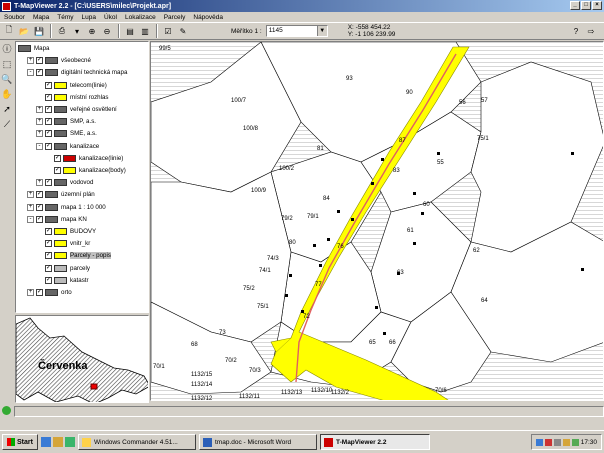 The image size is (604, 453). I want to click on tray-monitor-icon, so click(575, 442).